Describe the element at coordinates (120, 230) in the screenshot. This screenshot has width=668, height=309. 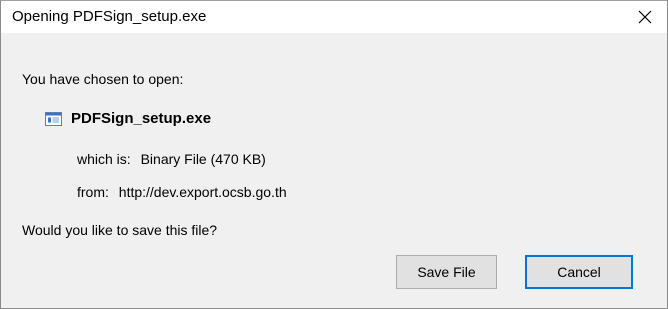
I see `save-question: Would you like to save this file?` at that location.